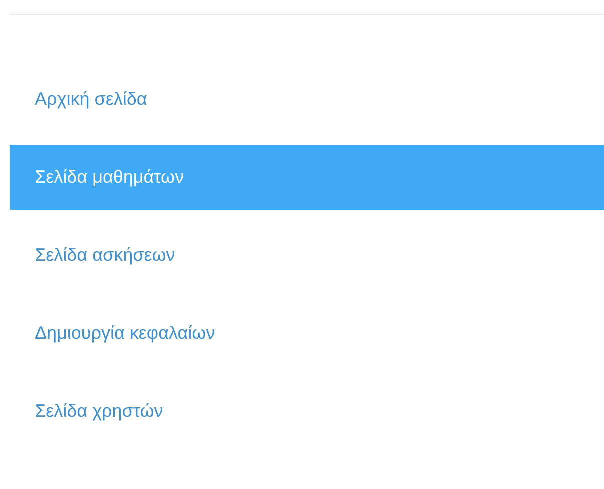 The image size is (604, 489). Describe the element at coordinates (307, 411) in the screenshot. I see `nav-link: Σελίδα χρηστών` at that location.